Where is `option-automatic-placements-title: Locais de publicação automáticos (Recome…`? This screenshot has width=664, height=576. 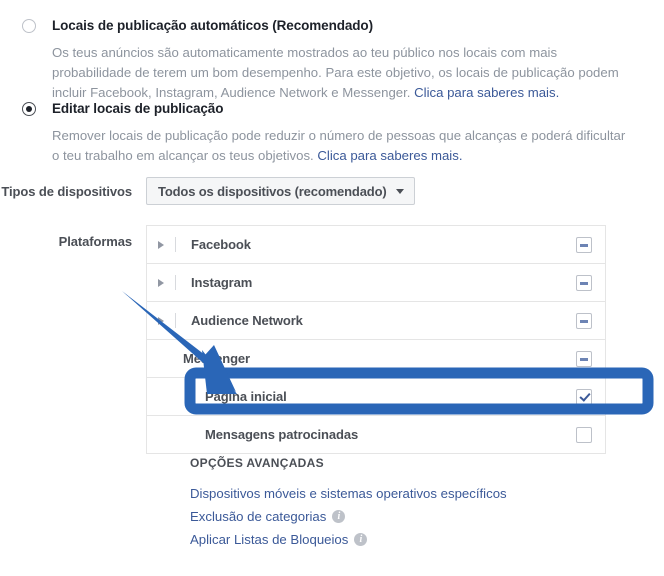
option-automatic-placements-title: Locais de publicação automáticos (Recome… is located at coordinates (212, 25).